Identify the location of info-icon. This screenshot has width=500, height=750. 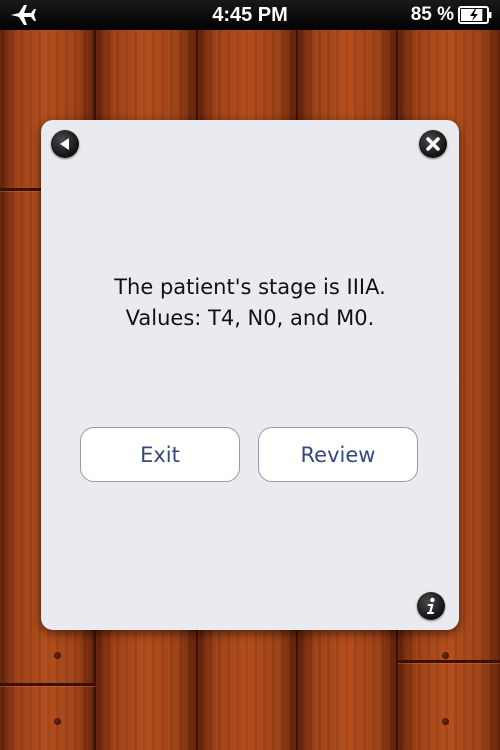
(431, 605).